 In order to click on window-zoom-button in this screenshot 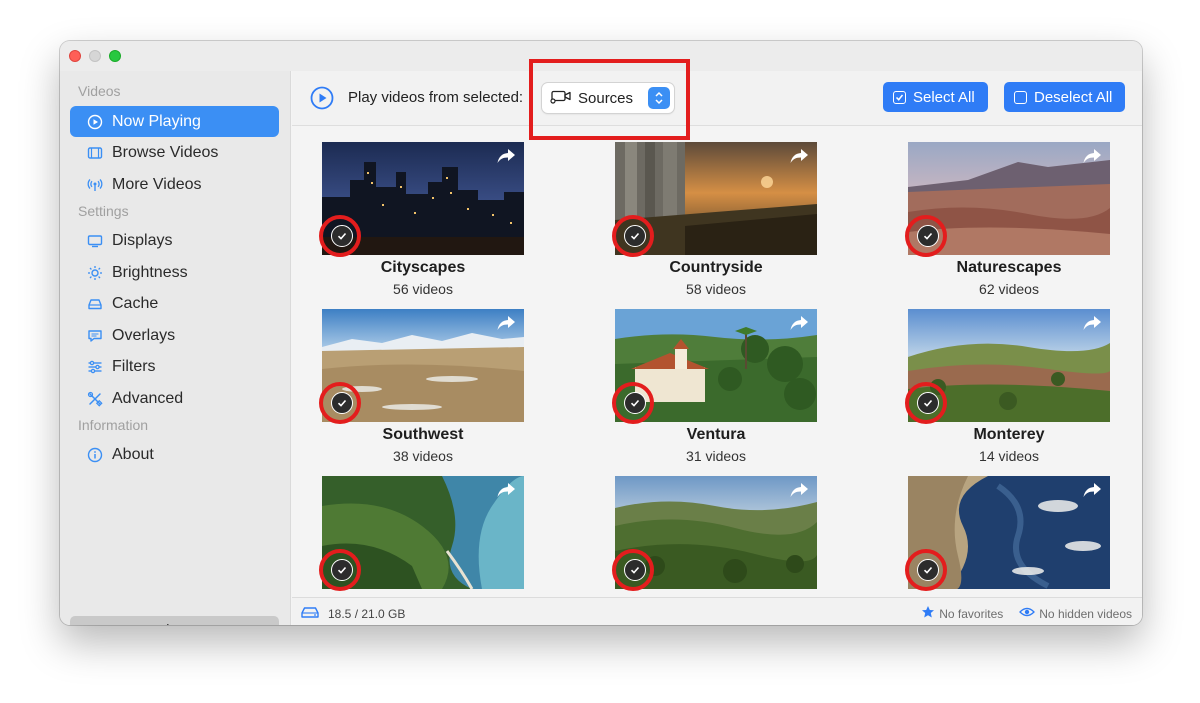, I will do `click(115, 56)`.